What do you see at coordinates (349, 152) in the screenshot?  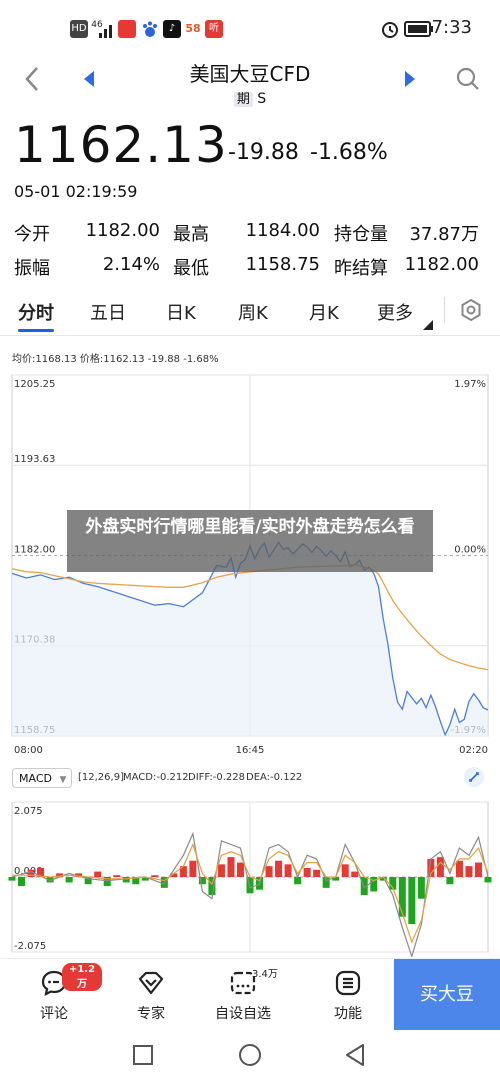 I see `price-change-pct: -1.68%` at bounding box center [349, 152].